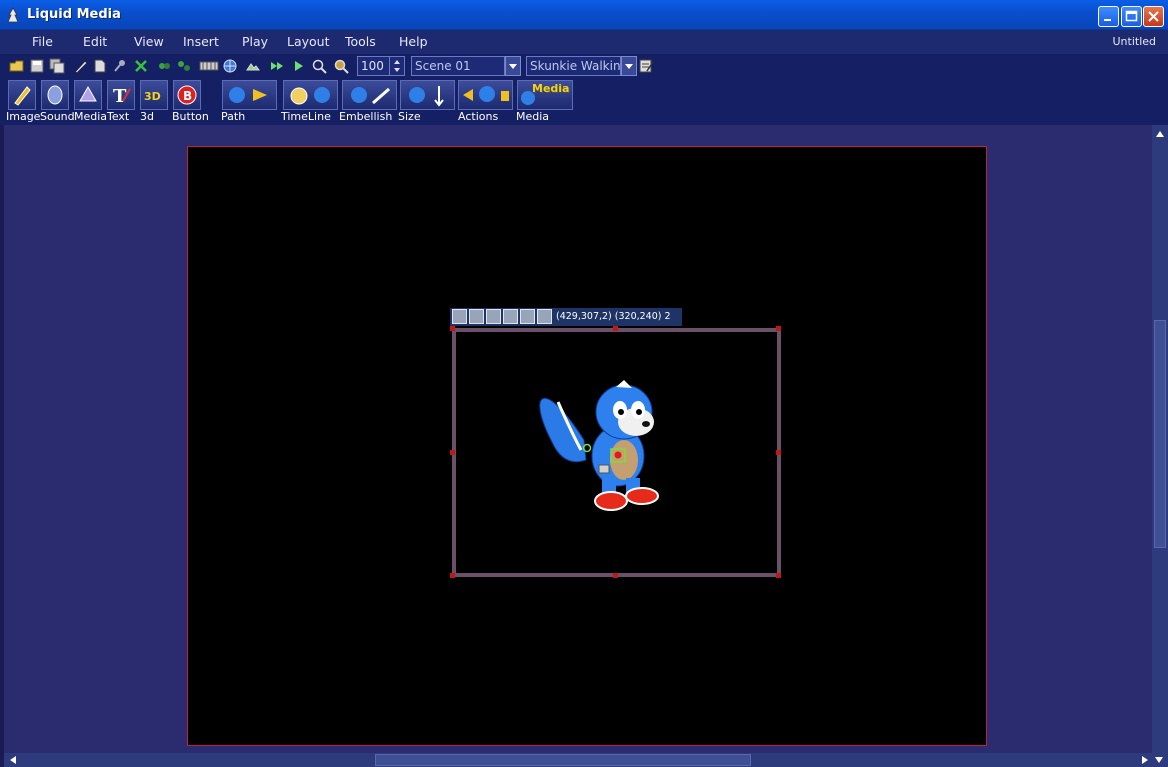 The width and height of the screenshot is (1168, 767). I want to click on image-label: Image, so click(23, 116).